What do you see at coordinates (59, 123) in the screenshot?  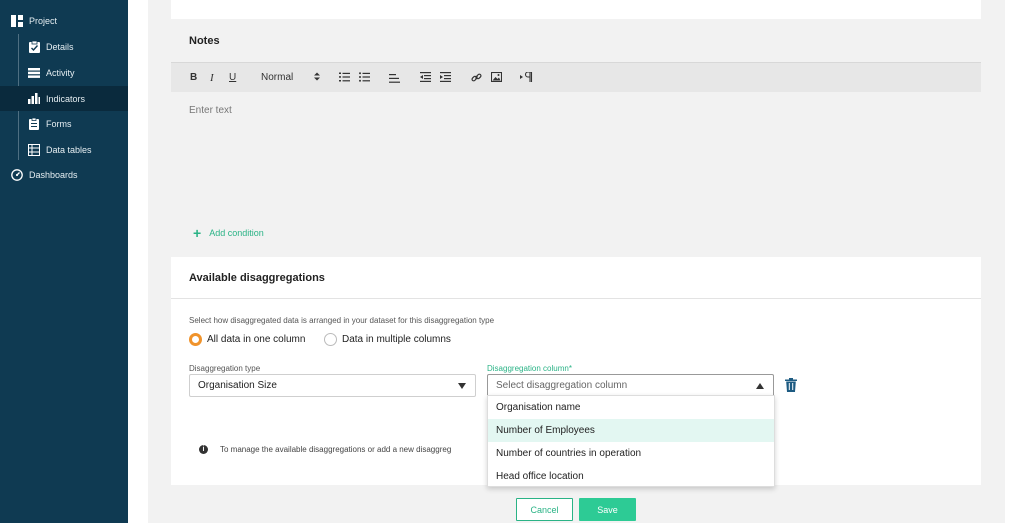 I see `sidebar-item-label: Forms` at bounding box center [59, 123].